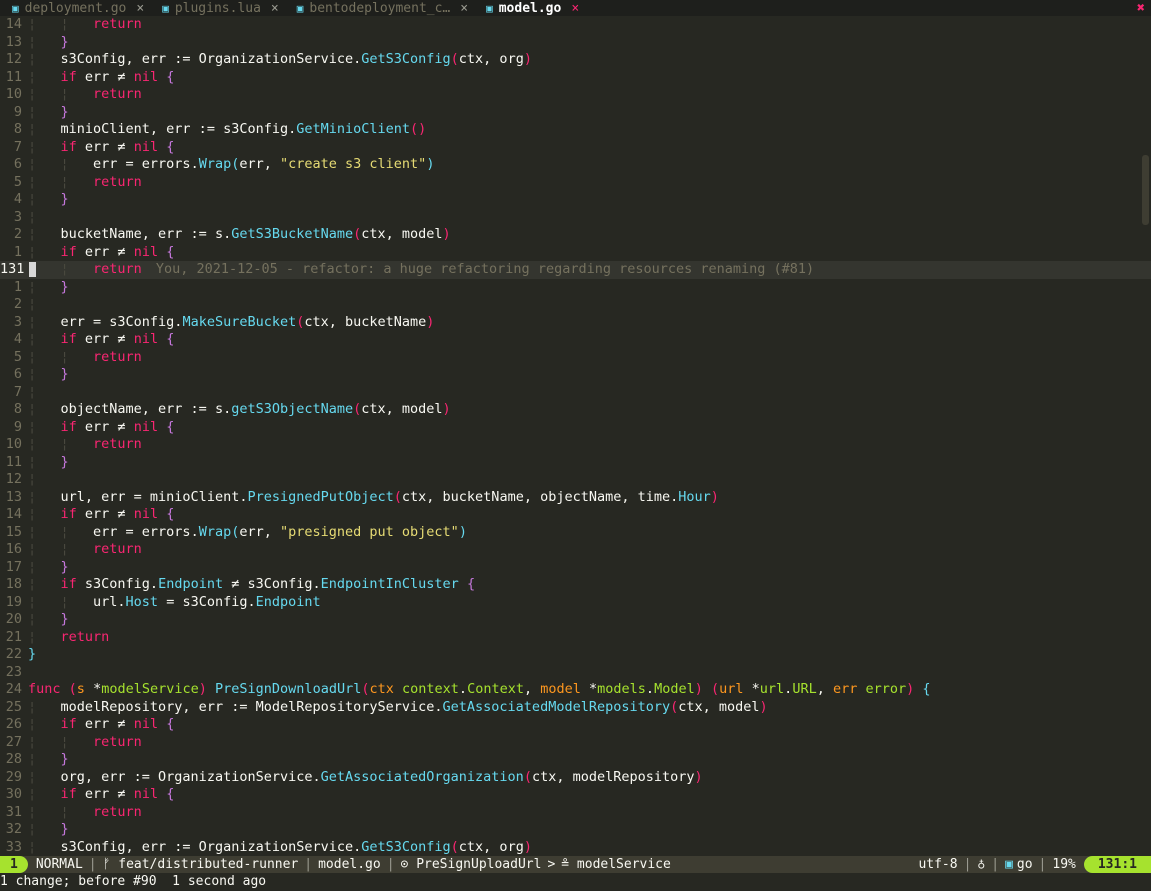 The height and width of the screenshot is (891, 1151). Describe the element at coordinates (13, 531) in the screenshot. I see `line-number: 15` at that location.